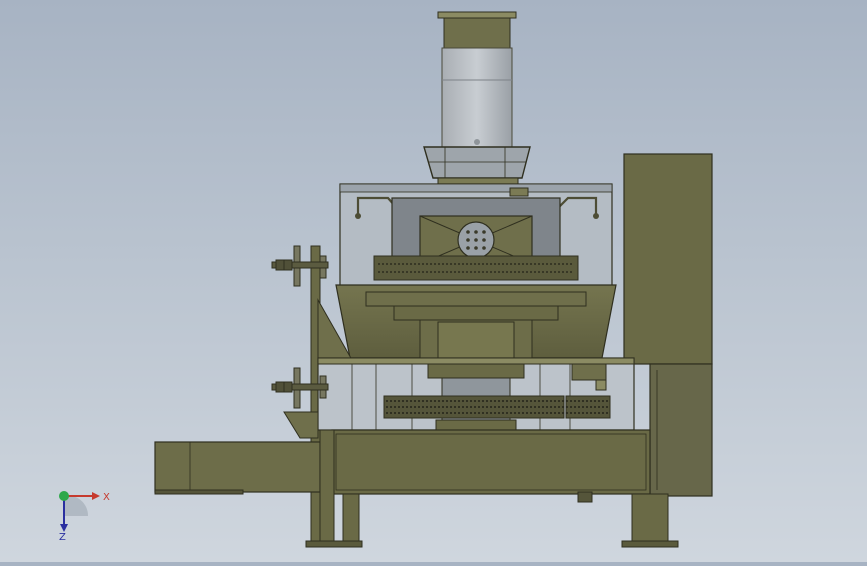 This screenshot has width=867, height=566. Describe the element at coordinates (106, 497) in the screenshot. I see `x-axis-label: X` at that location.